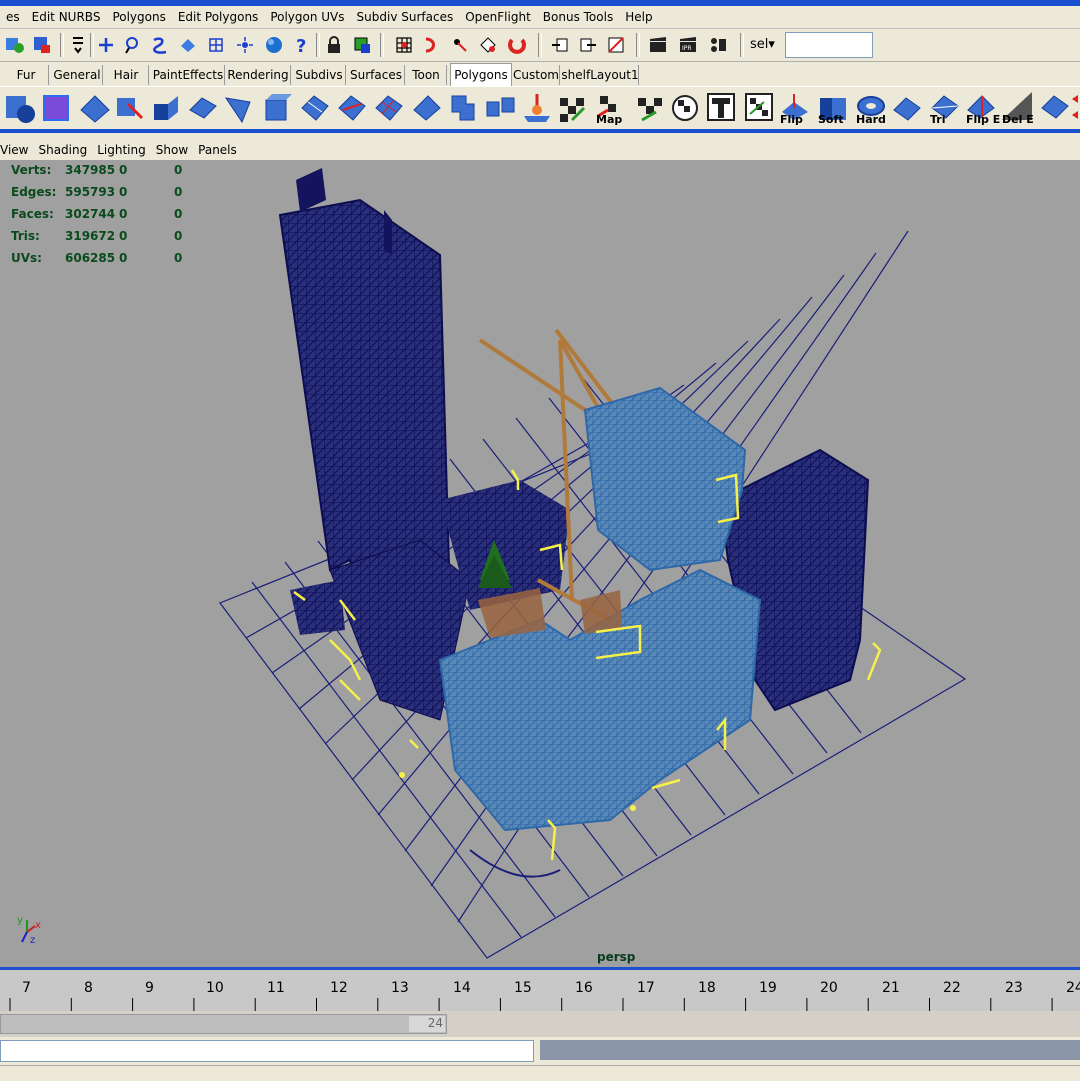  I want to click on poly-cube-icon, so click(57, 108).